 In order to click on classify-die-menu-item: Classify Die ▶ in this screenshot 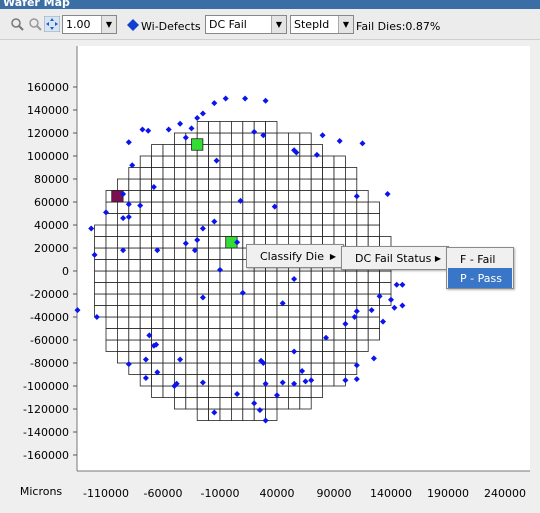, I will do `click(295, 256)`.